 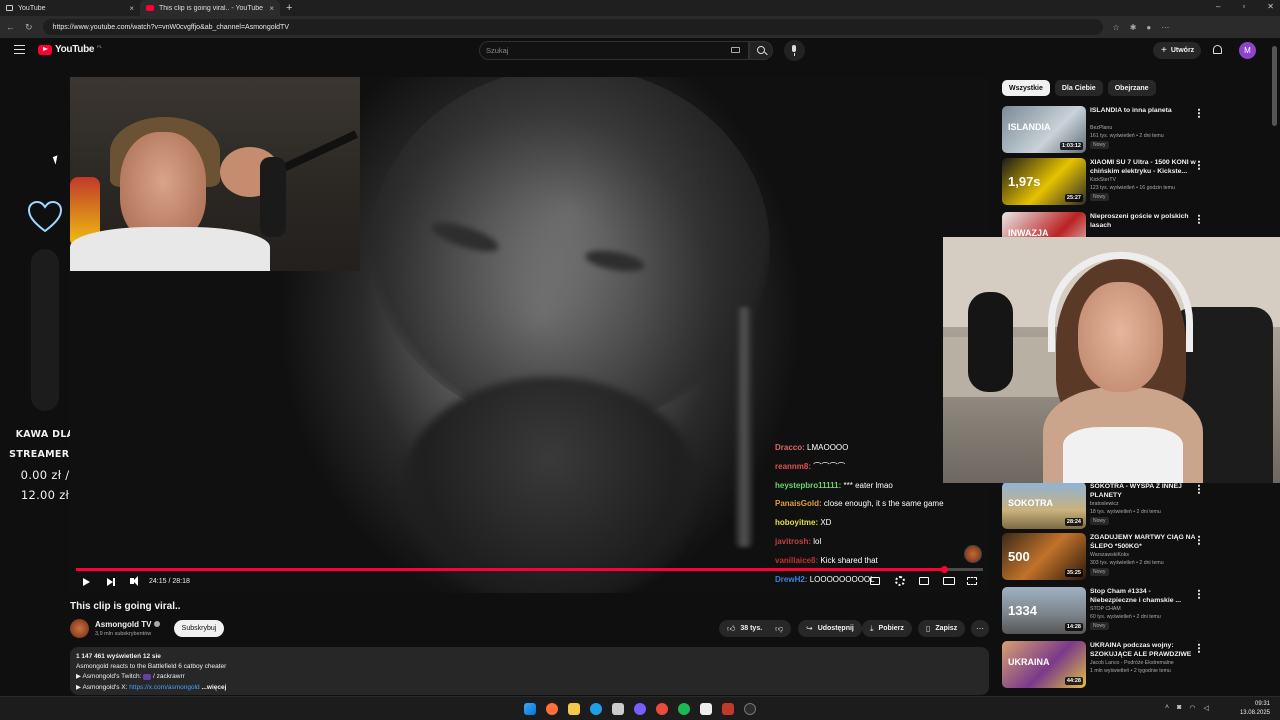 What do you see at coordinates (1255, 709) in the screenshot?
I see `clock: 09:31 13.08.2025` at bounding box center [1255, 709].